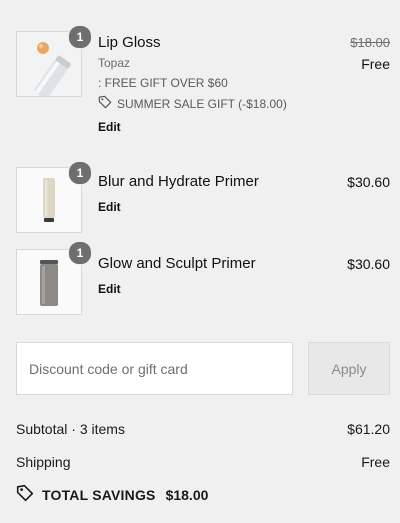 The image size is (400, 523). I want to click on subtotal-row: Subtotal · 3 items $61.20, so click(203, 429).